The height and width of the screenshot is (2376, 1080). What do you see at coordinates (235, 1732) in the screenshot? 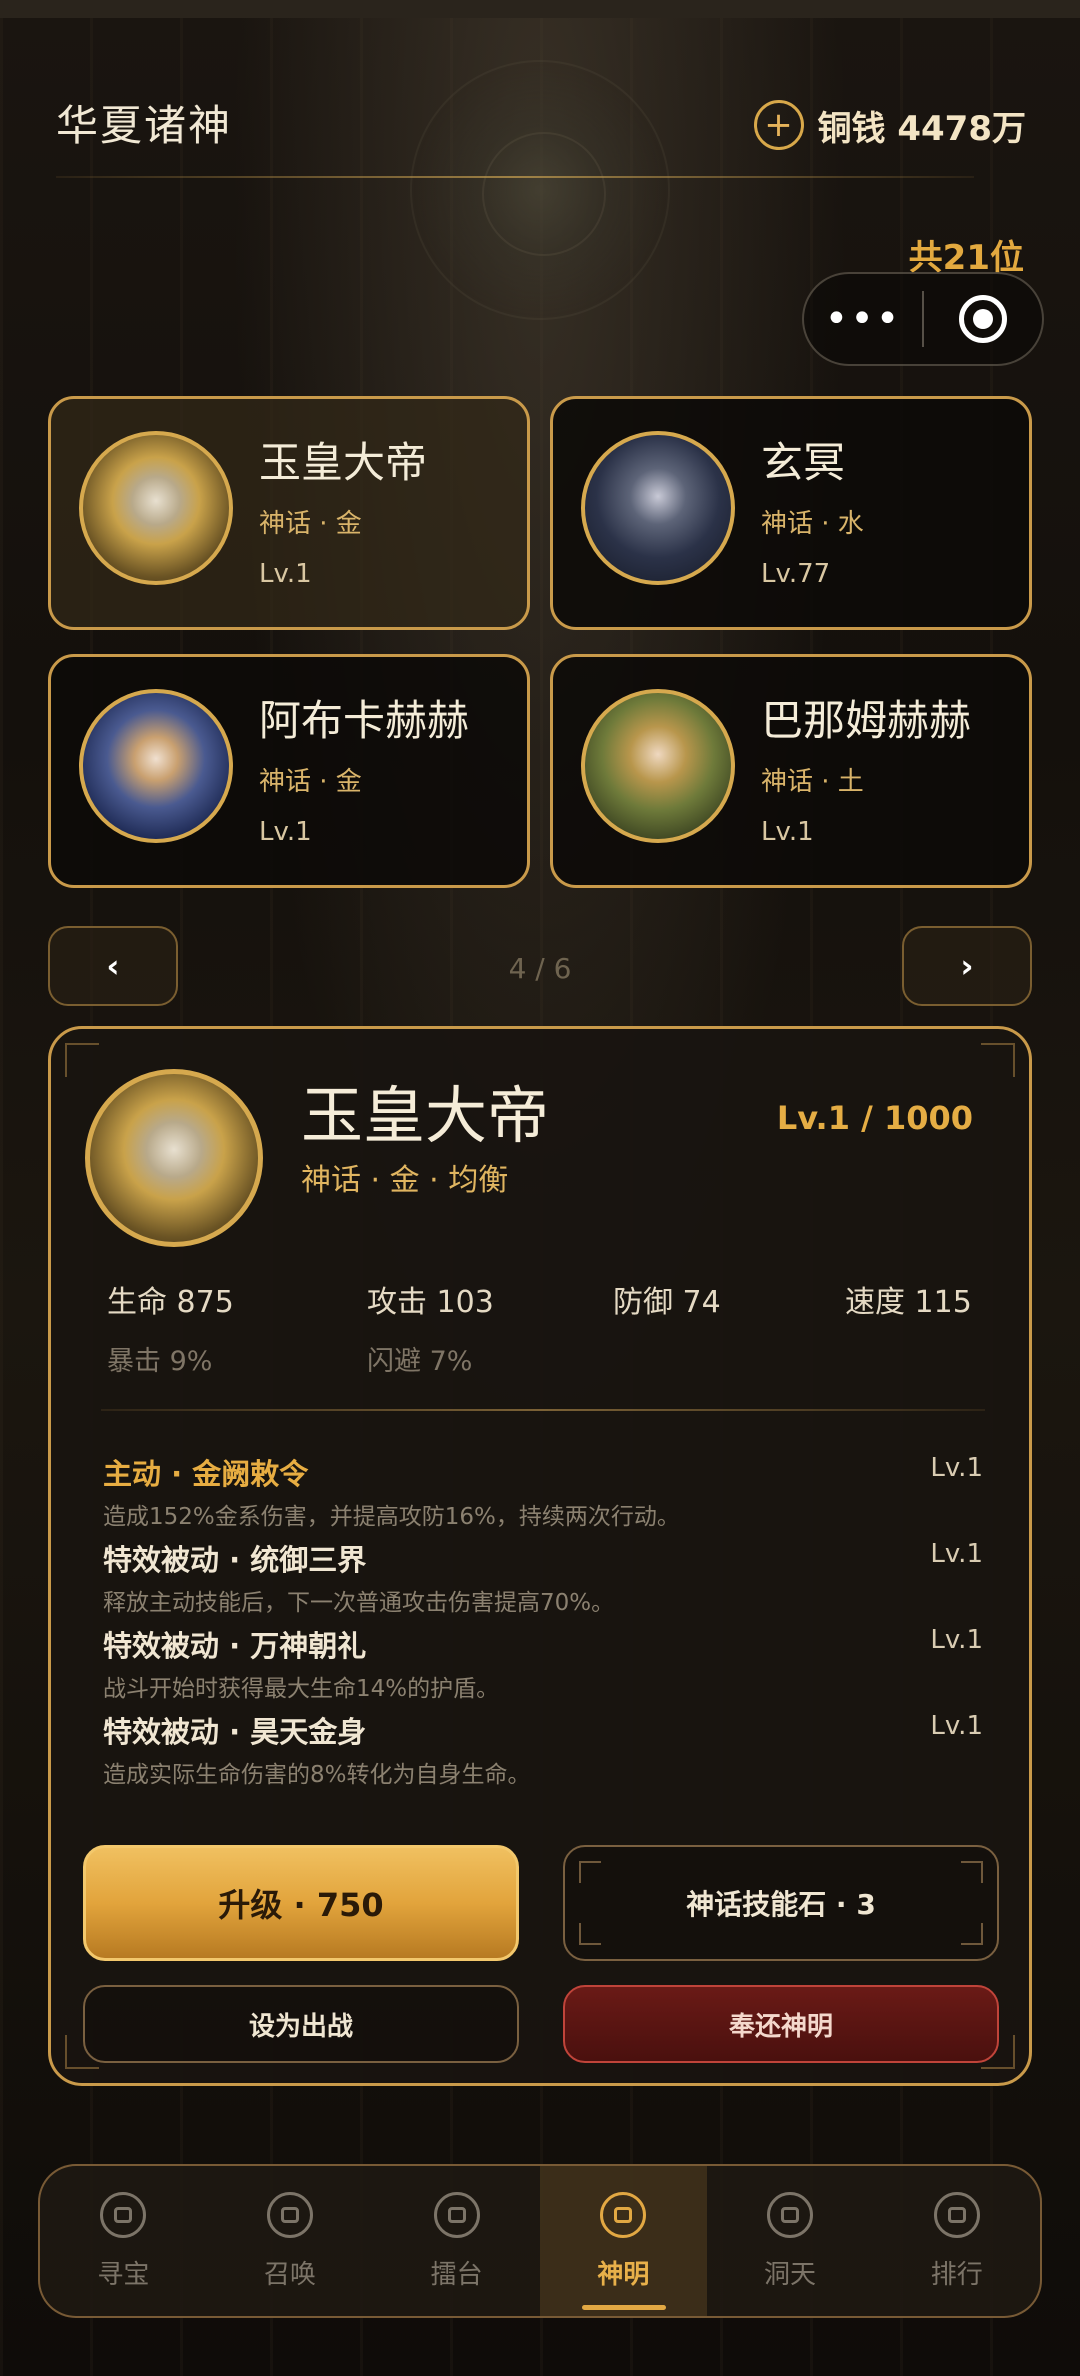
I see `skill-title: 特效被动 · 昊天金身` at bounding box center [235, 1732].